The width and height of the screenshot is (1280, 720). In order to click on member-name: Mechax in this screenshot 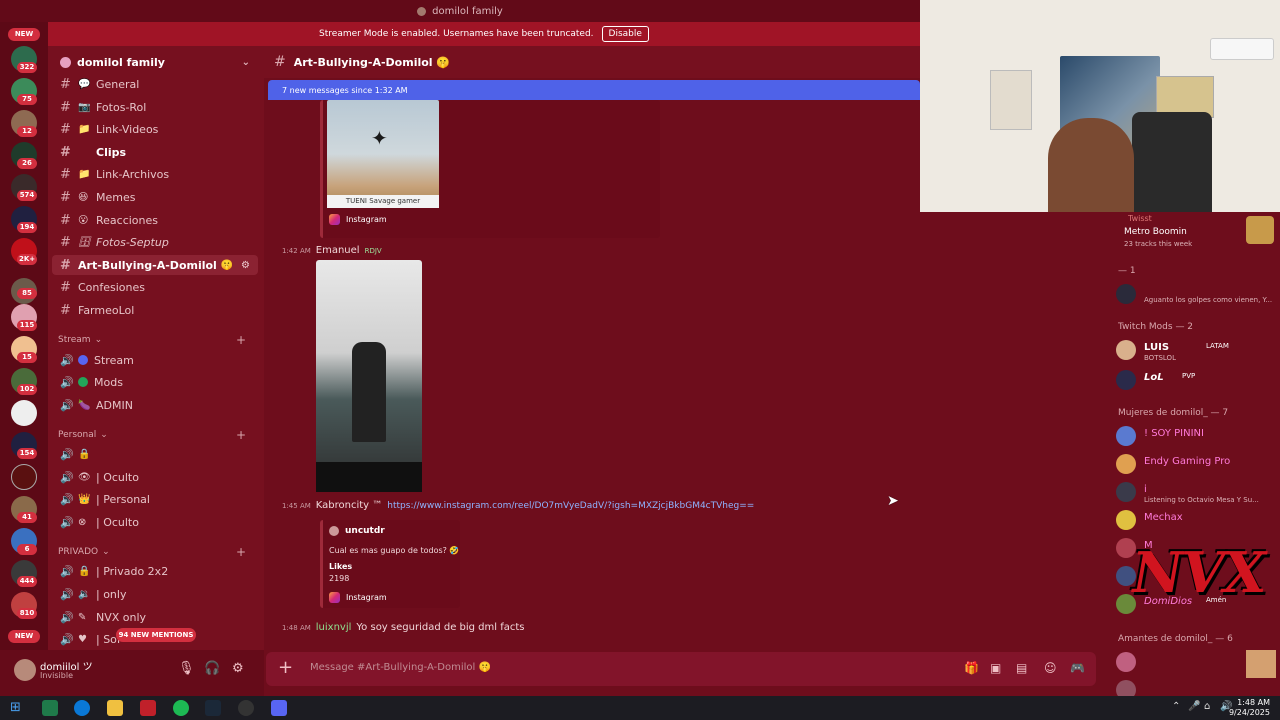, I will do `click(1163, 517)`.